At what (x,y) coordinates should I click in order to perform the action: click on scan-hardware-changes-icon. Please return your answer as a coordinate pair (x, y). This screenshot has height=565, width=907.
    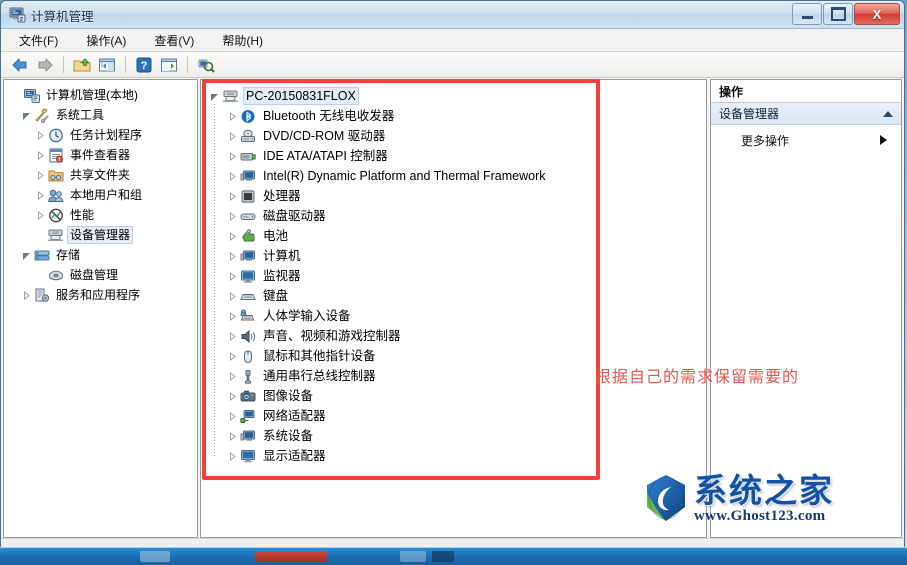
    Looking at the image, I should click on (206, 65).